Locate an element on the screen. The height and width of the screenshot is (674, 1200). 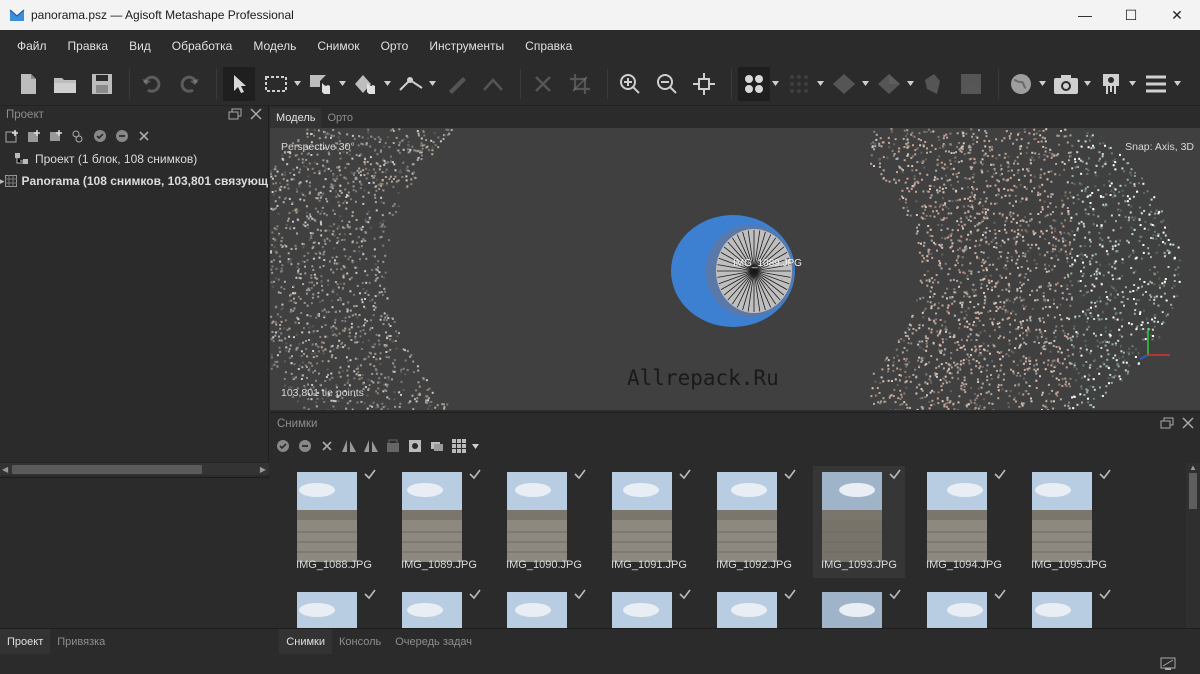
zoom-in-icon is located at coordinates (630, 84).